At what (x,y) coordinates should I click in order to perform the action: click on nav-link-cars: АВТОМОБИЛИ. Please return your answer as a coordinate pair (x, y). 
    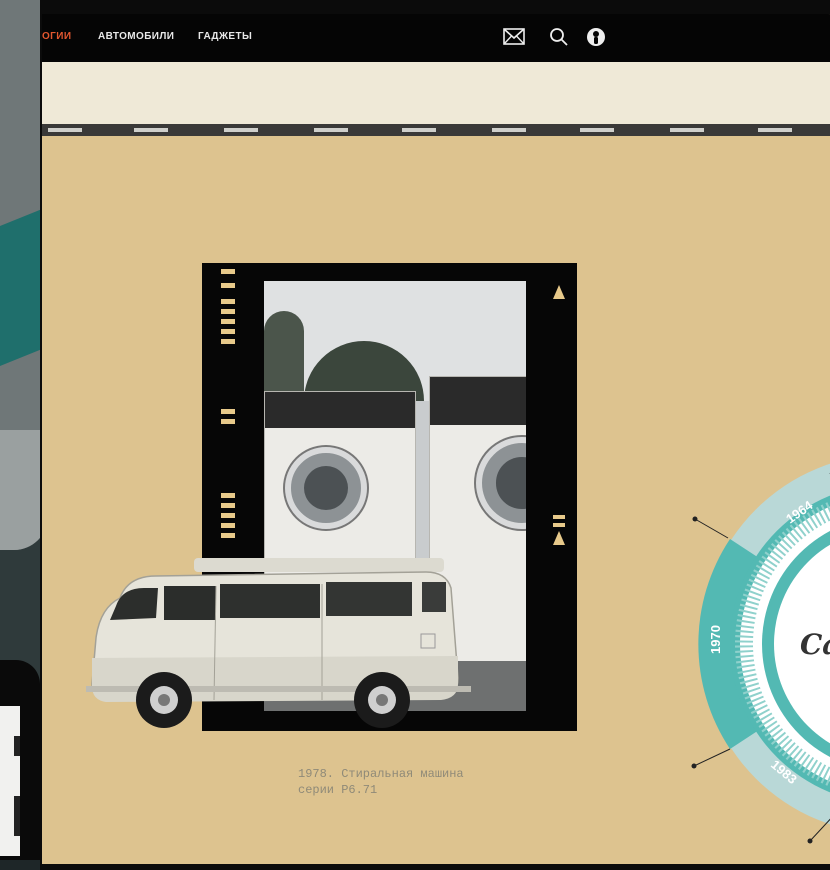
    Looking at the image, I should click on (136, 36).